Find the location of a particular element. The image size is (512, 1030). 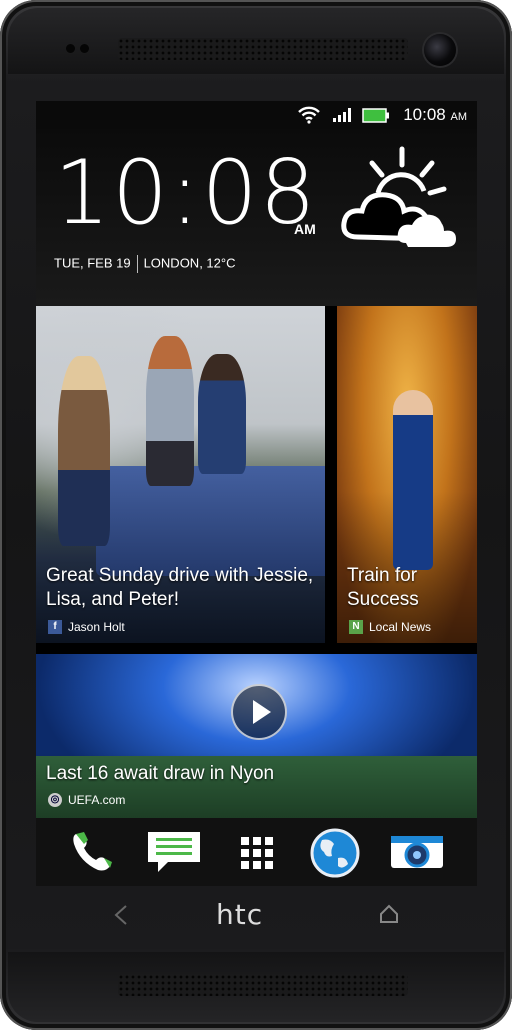

messages-icon is located at coordinates (173, 852).